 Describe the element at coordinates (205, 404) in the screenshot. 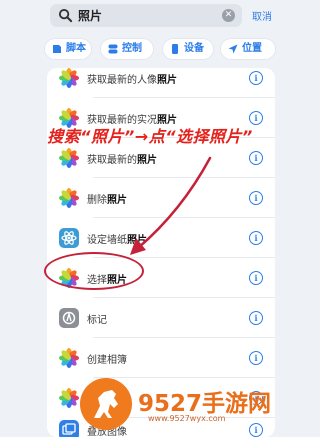

I see `watermark-brand: 9527手游网` at that location.